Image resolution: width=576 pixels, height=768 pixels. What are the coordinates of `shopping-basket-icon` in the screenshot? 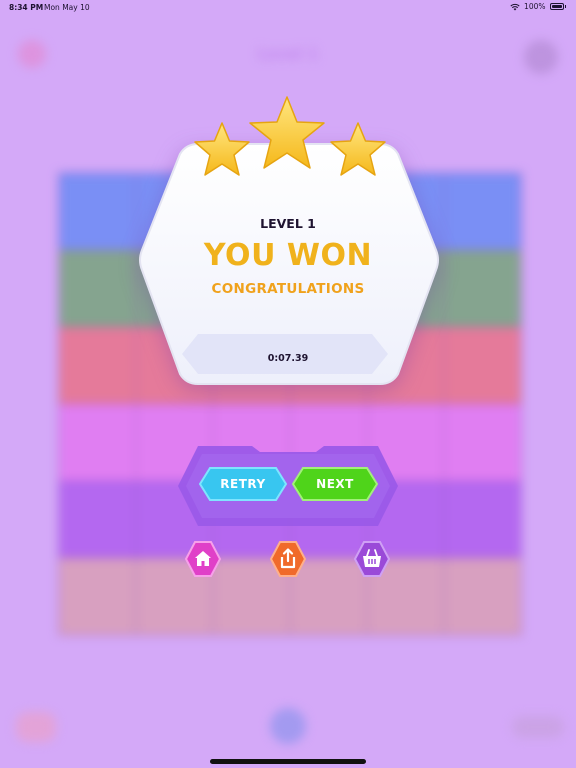 It's located at (372, 559).